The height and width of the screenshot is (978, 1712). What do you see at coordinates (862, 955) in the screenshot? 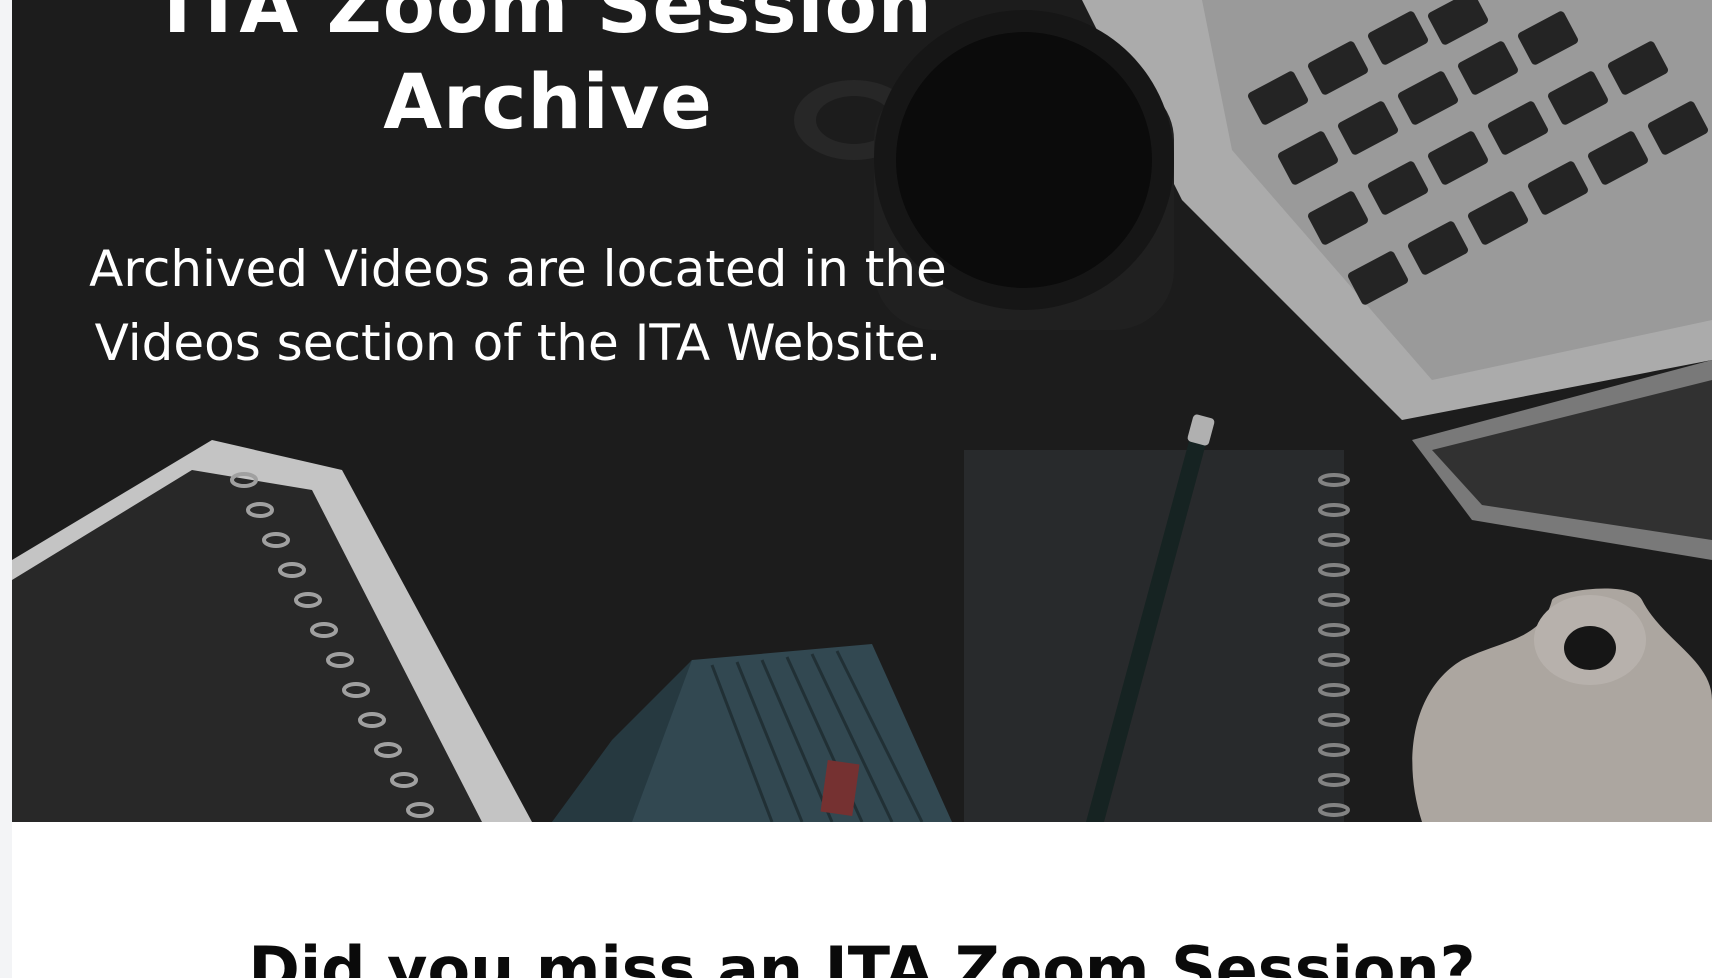
I see `section-heading: Did you miss an ITA Zoom Session?` at bounding box center [862, 955].